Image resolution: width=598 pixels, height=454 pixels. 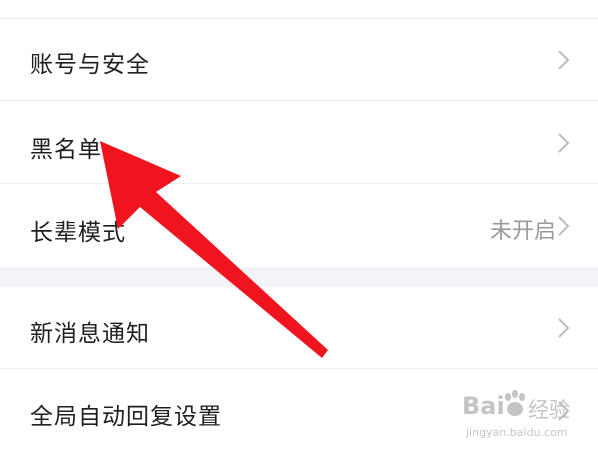 I want to click on elder-mode-status: 未开启, so click(x=522, y=231).